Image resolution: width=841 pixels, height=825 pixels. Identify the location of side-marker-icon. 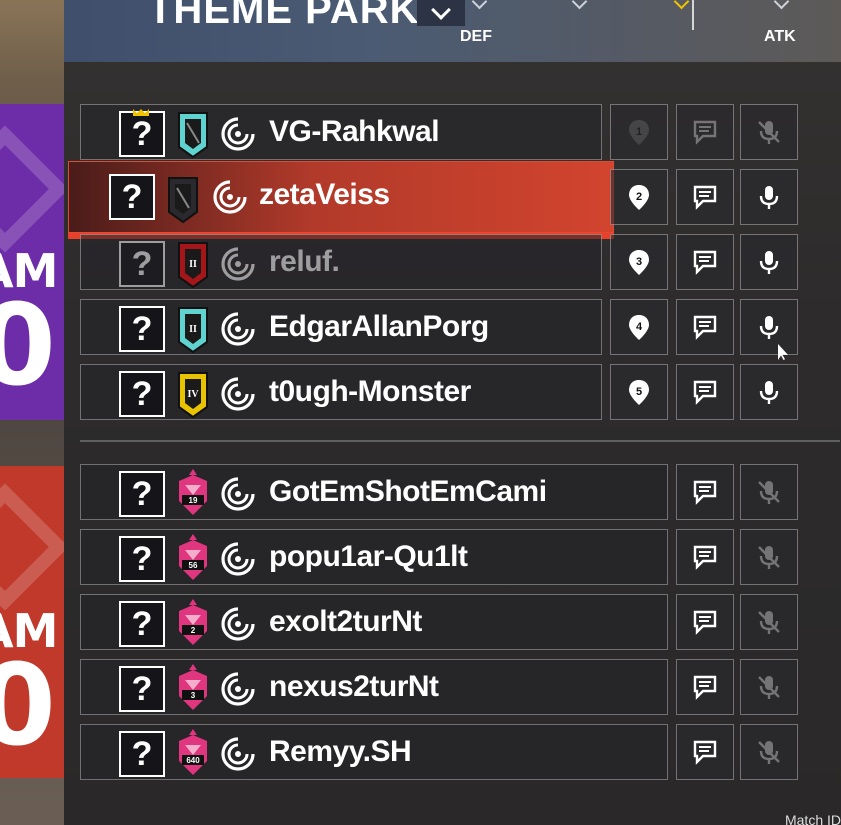
(579, 7).